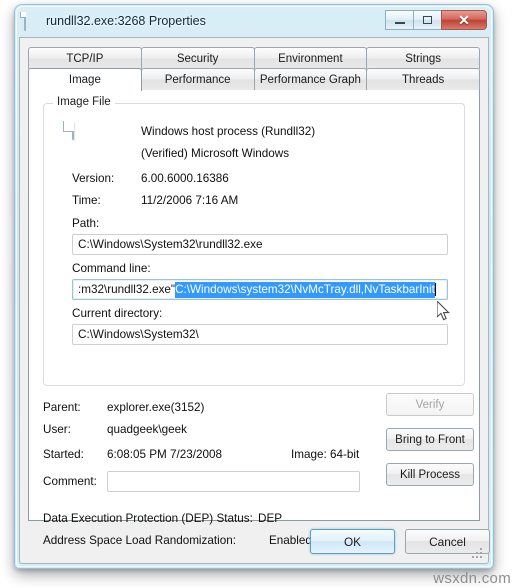 This screenshot has width=514, height=588. What do you see at coordinates (62, 407) in the screenshot?
I see `parent-label: Parent:` at bounding box center [62, 407].